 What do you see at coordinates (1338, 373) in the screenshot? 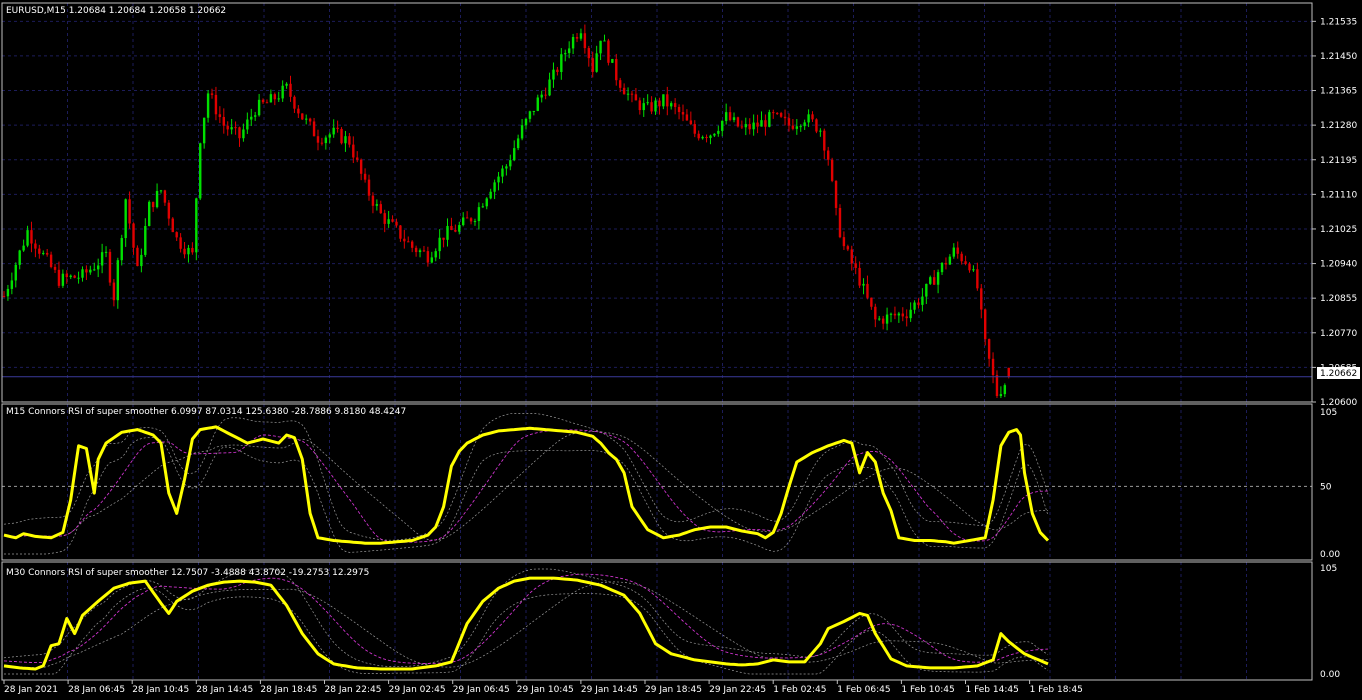
I see `current-price-tag: 1.20662` at bounding box center [1338, 373].